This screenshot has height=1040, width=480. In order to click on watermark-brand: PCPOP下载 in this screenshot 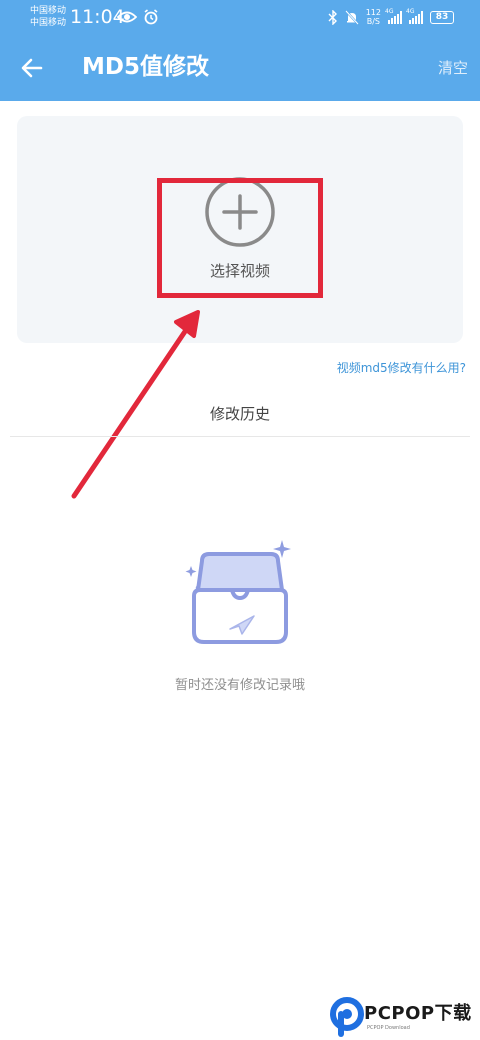, I will do `click(418, 1013)`.